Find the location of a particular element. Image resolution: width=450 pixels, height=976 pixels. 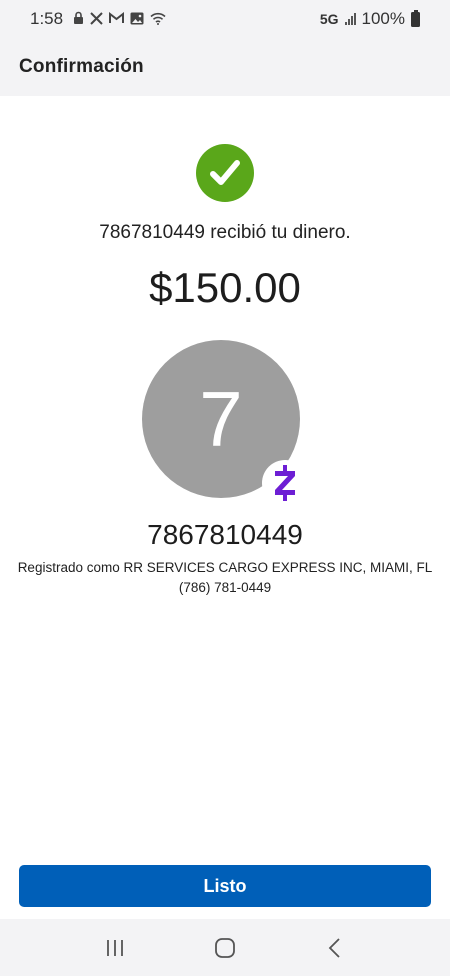

back-icon is located at coordinates (335, 948).